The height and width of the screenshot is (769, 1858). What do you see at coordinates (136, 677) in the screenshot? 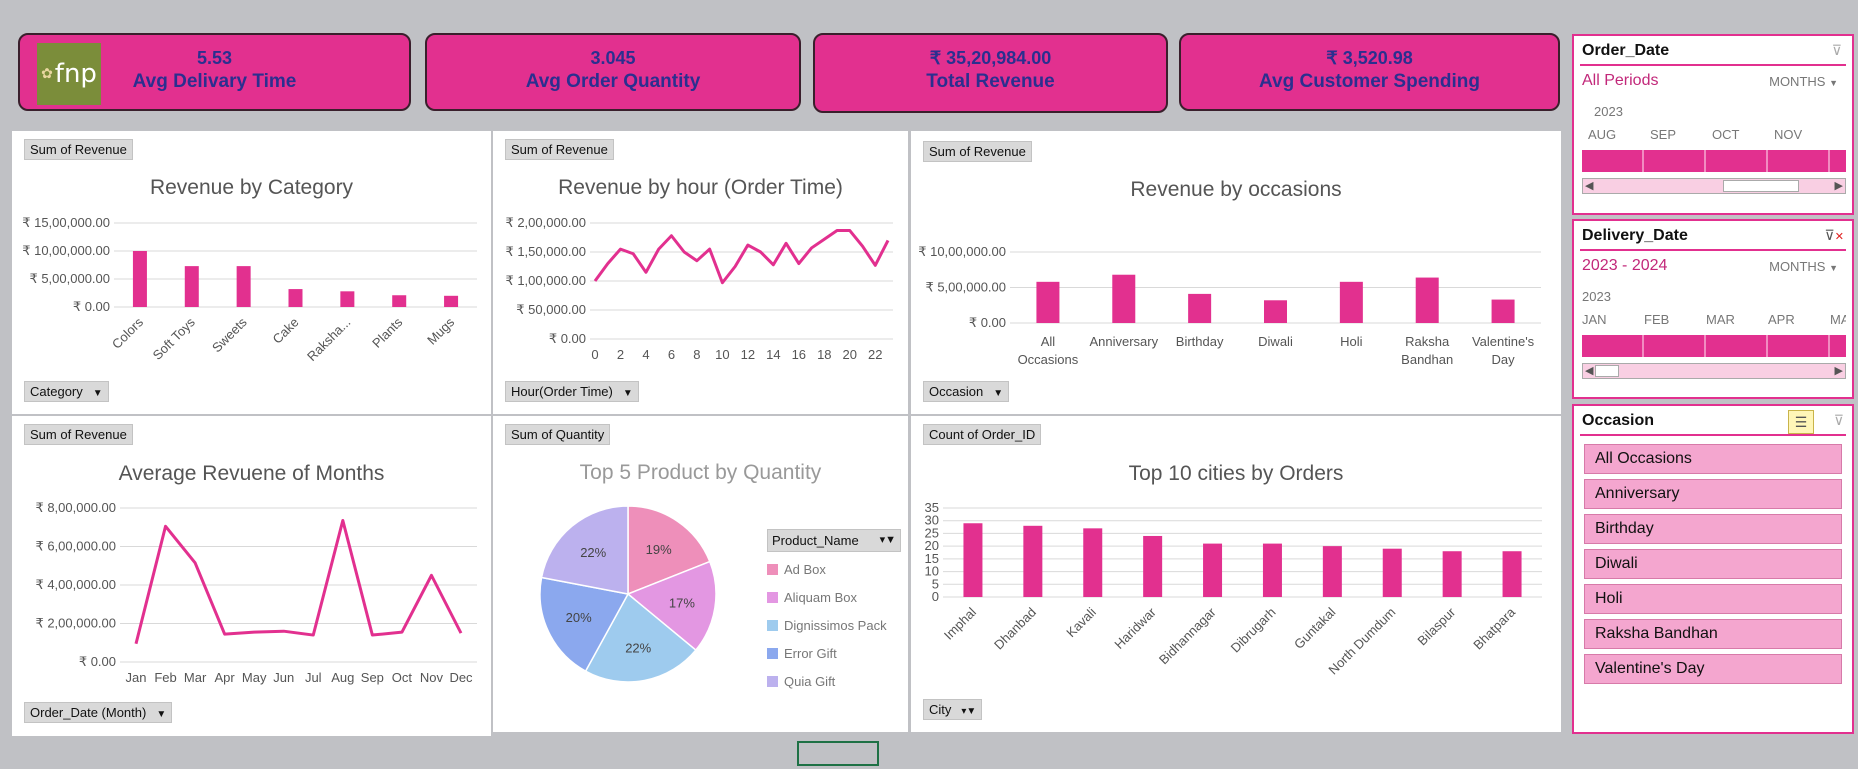
I see `x-tick-label: Jan` at bounding box center [136, 677].